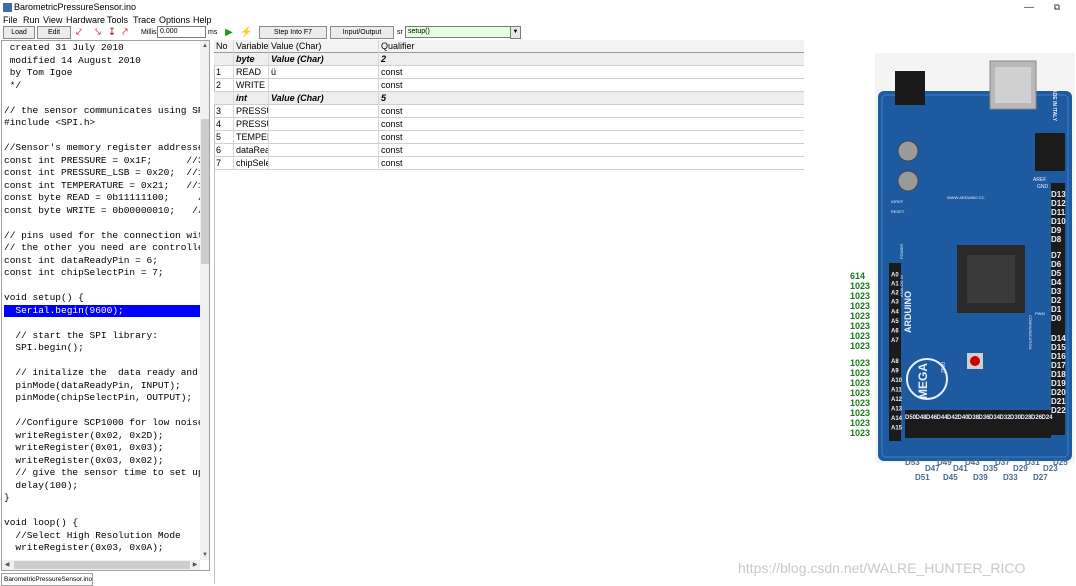 The height and width of the screenshot is (586, 1076). Describe the element at coordinates (509, 137) in the screenshot. I see `table-row: 5TEMPER! const` at that location.